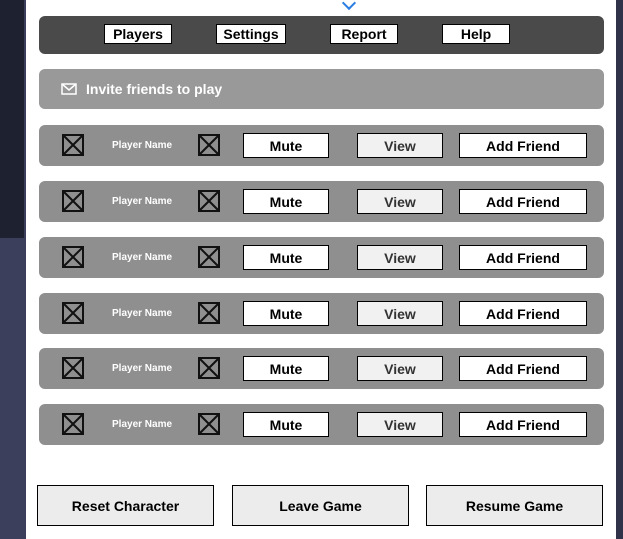  What do you see at coordinates (12, 119) in the screenshot?
I see `left-dark-block` at bounding box center [12, 119].